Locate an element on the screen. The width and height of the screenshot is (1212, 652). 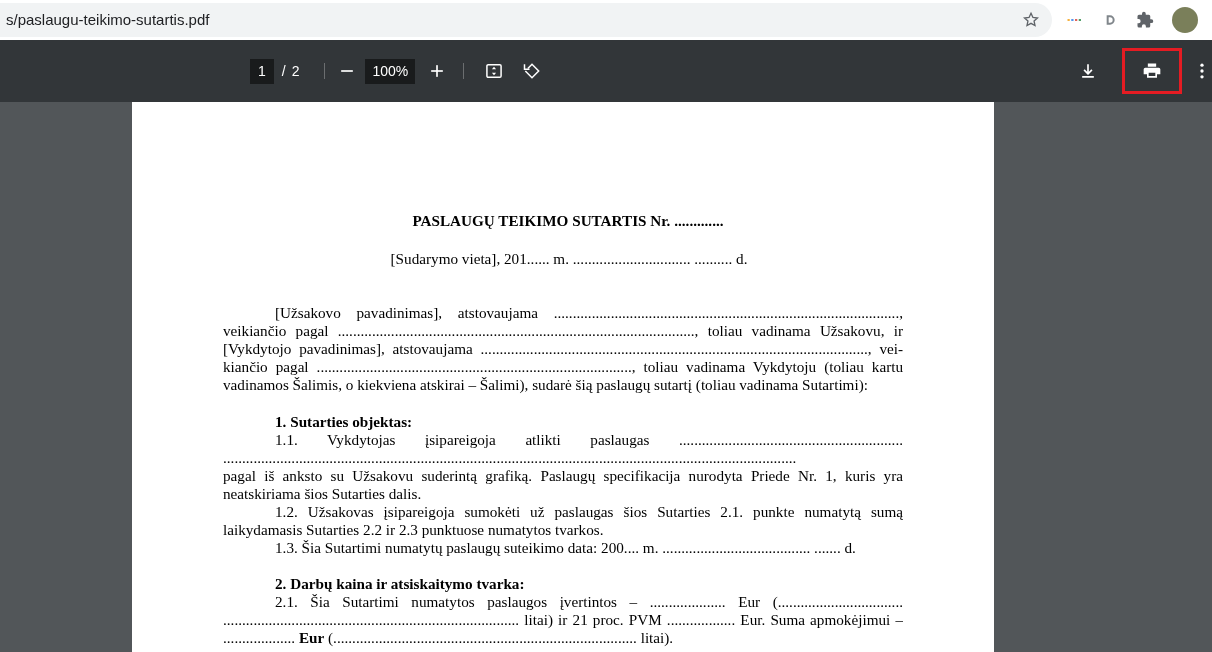
fit-page-icon is located at coordinates (494, 71).